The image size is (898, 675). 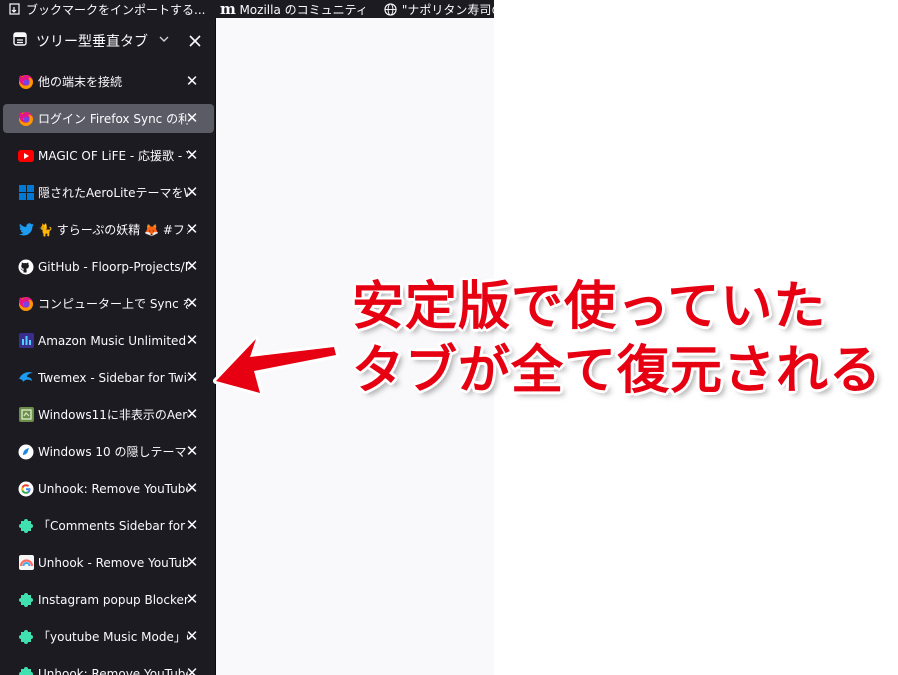 I want to click on site-icon, so click(x=26, y=415).